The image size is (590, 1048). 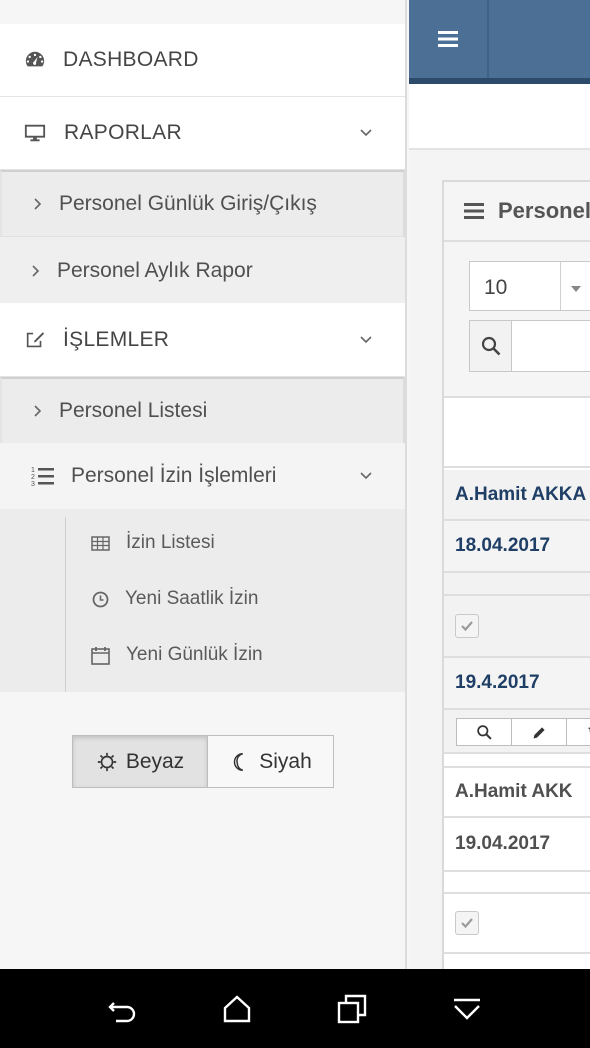 I want to click on pencil-icon, so click(x=539, y=732).